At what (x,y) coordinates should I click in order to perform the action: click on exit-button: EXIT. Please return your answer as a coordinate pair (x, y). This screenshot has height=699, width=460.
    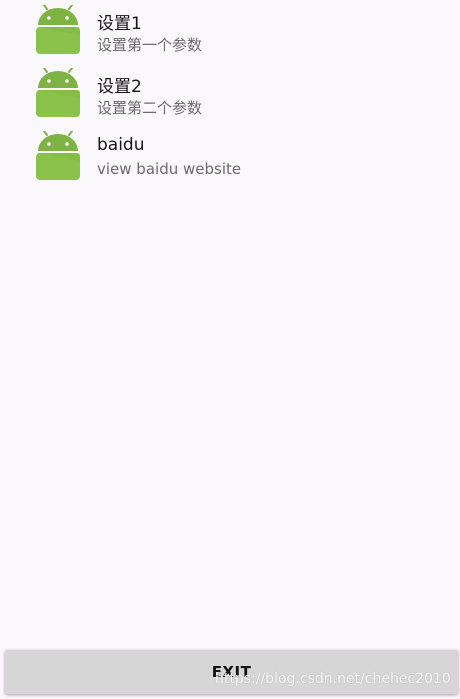
    Looking at the image, I should click on (231, 672).